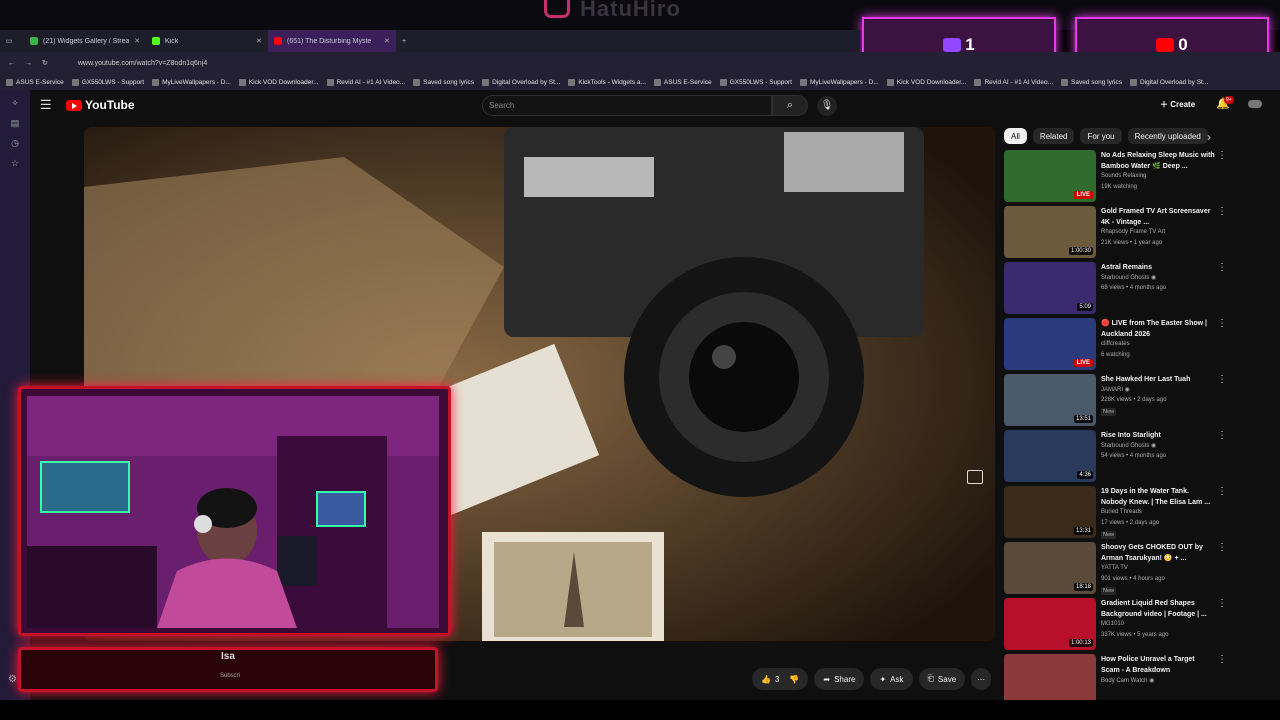 This screenshot has width=1280, height=720. I want to click on chevron-right-icon: ›, so click(1209, 137).